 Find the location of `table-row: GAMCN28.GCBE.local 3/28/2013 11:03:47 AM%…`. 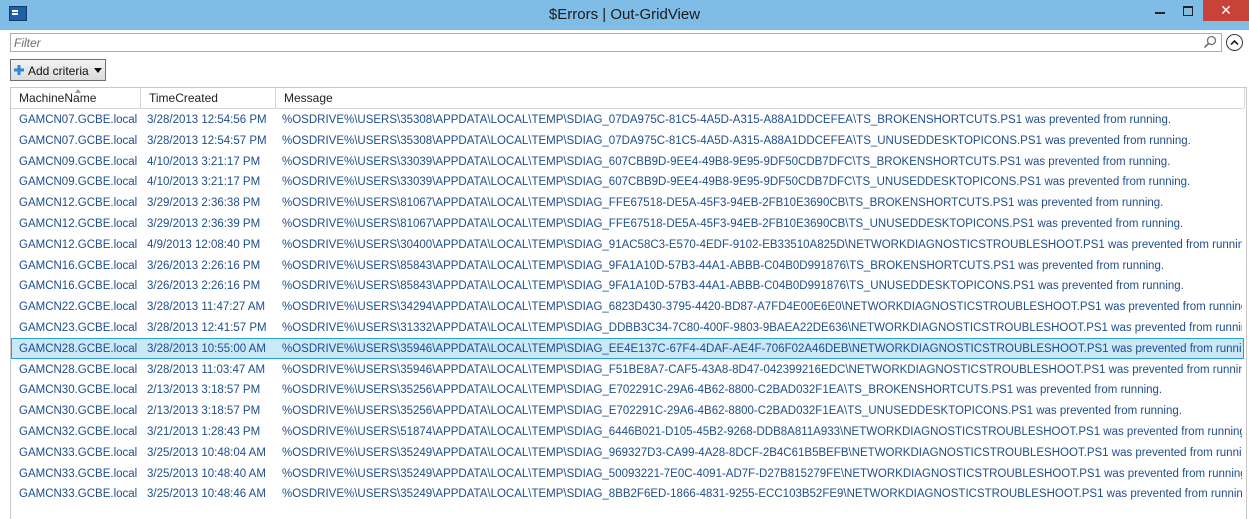

table-row: GAMCN28.GCBE.local 3/28/2013 11:03:47 AM%… is located at coordinates (627, 369).